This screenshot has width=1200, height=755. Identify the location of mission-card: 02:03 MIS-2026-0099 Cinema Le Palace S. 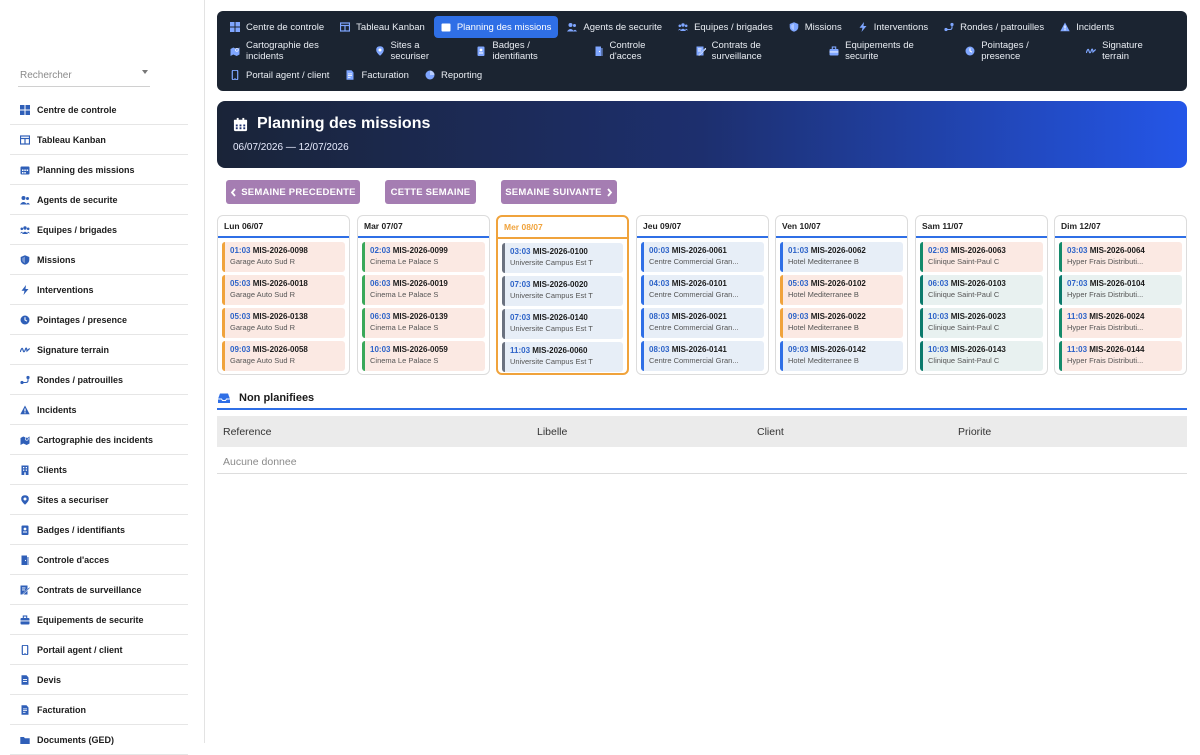
(423, 257).